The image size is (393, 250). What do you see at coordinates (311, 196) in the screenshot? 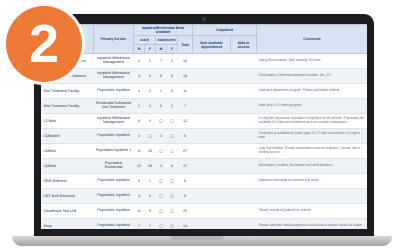
I see `table-cell-comments` at bounding box center [311, 196].